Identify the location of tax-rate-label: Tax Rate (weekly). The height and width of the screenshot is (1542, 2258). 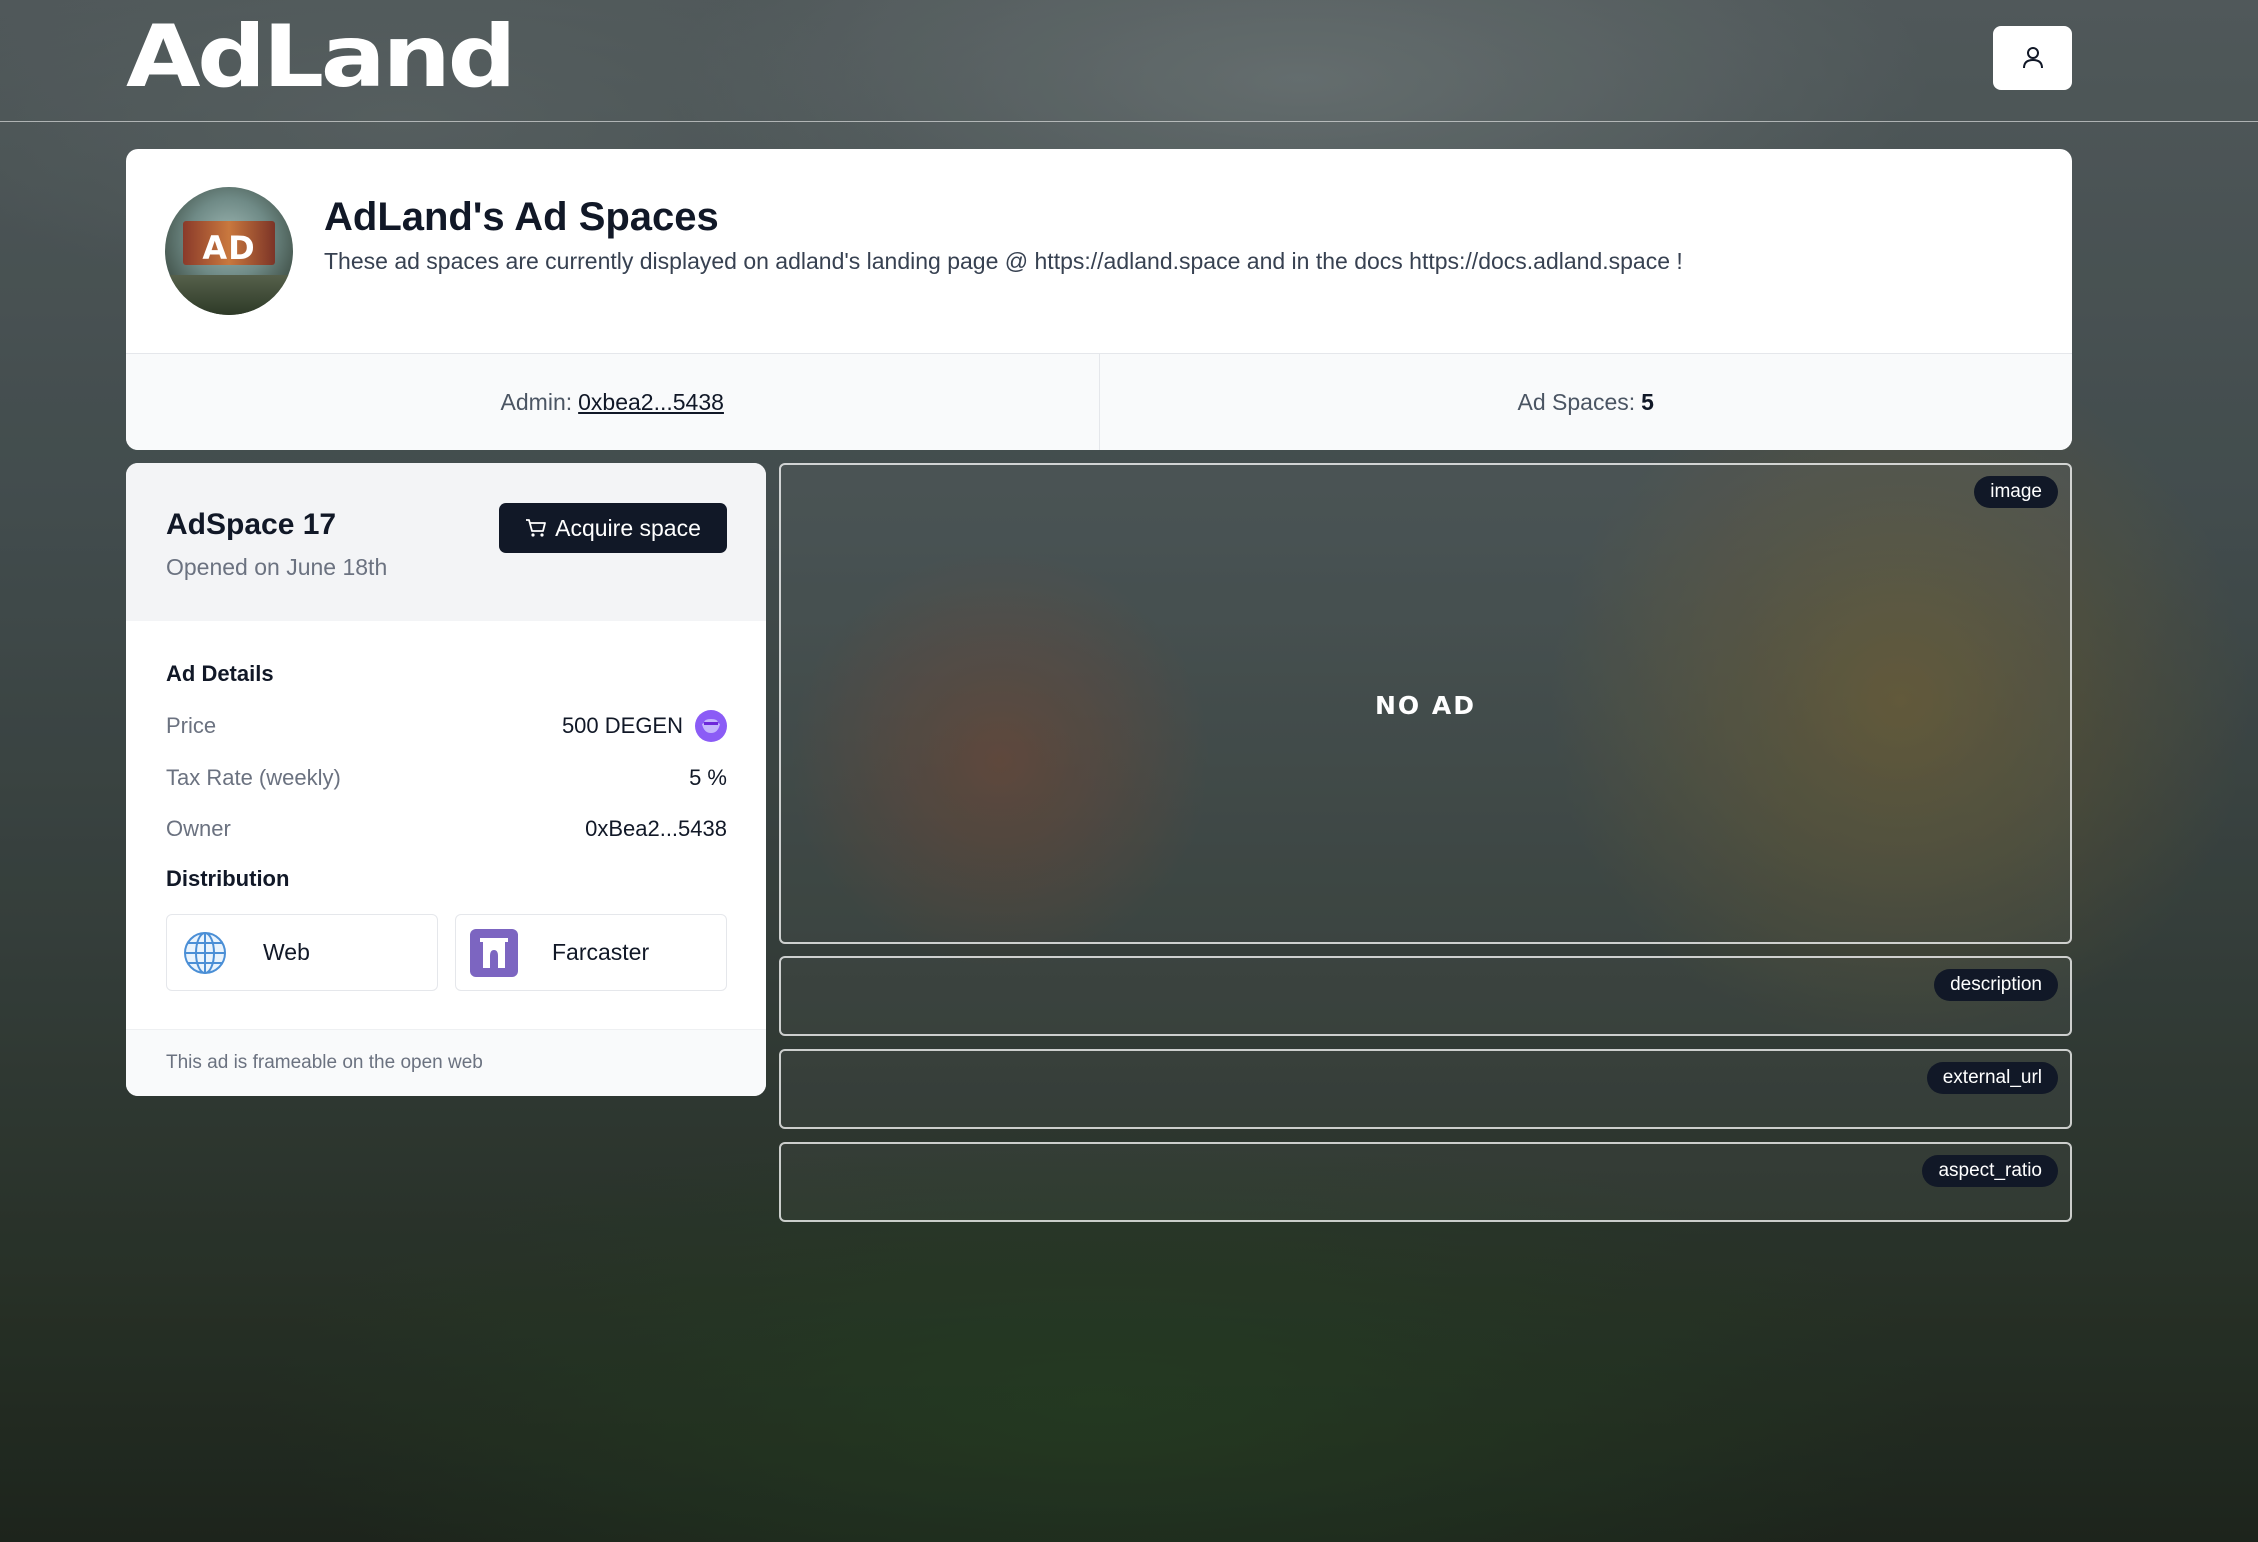
(253, 777).